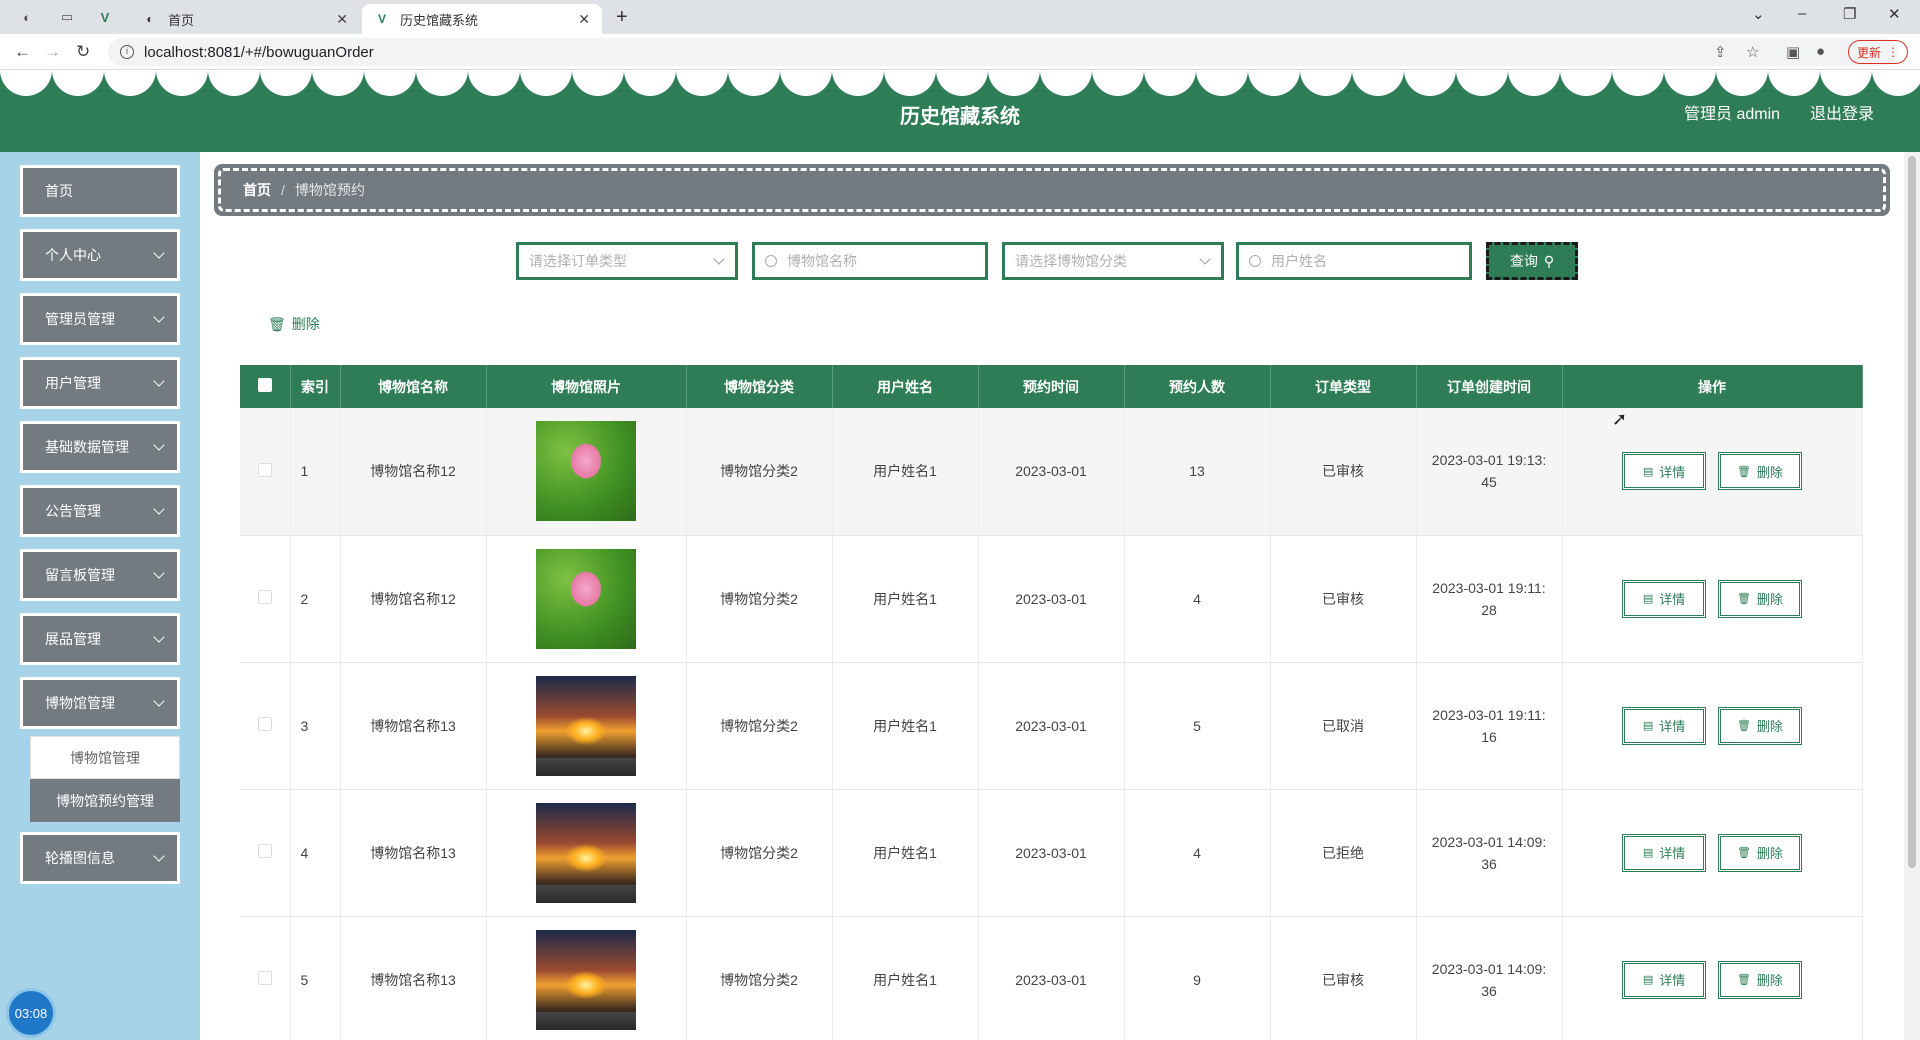 The image size is (1920, 1040). What do you see at coordinates (127, 52) in the screenshot?
I see `info-icon: i` at bounding box center [127, 52].